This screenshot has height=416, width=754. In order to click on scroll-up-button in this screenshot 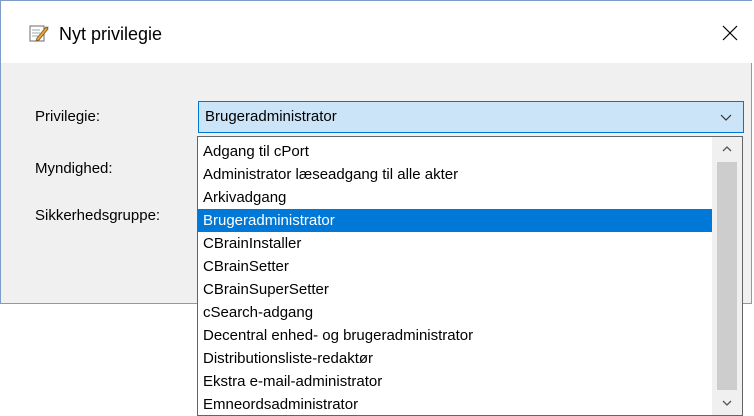, I will do `click(727, 149)`.